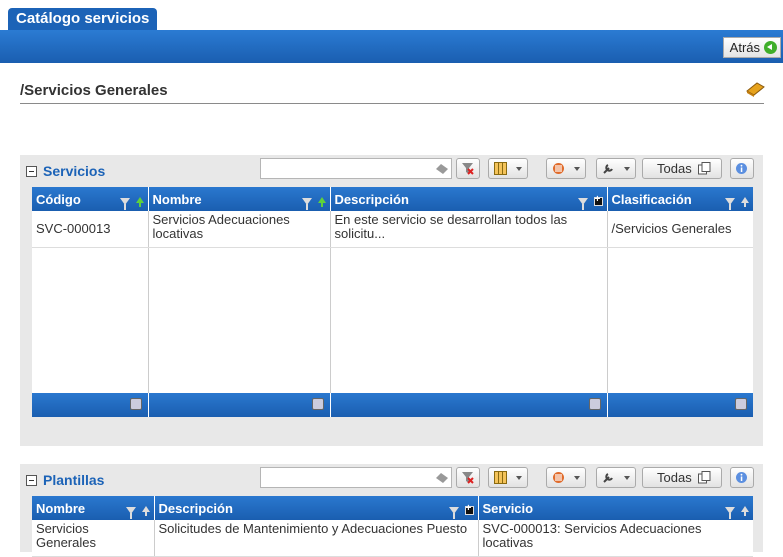 The height and width of the screenshot is (557, 783). I want to click on tab-strip: Catálogo servicios, so click(391, 16).